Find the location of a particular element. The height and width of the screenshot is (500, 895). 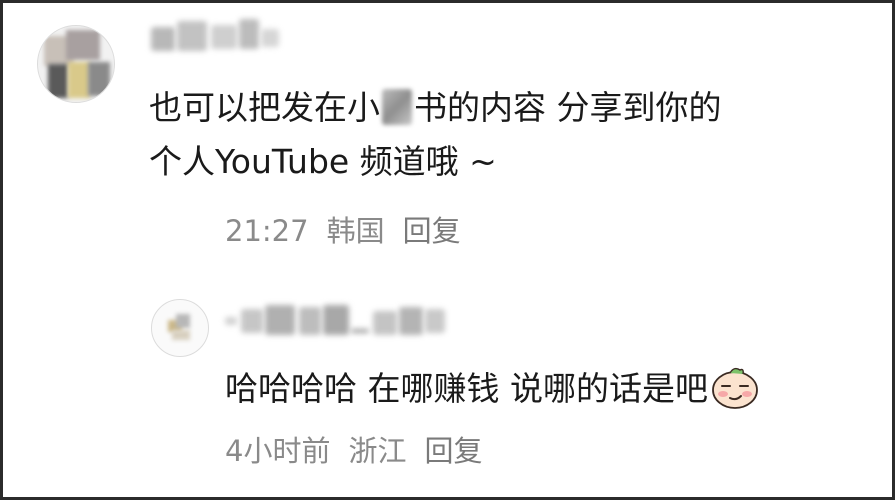

reply-text: 哈哈哈哈 在哪赚钱 说哪的话是吧 is located at coordinates (492, 389).